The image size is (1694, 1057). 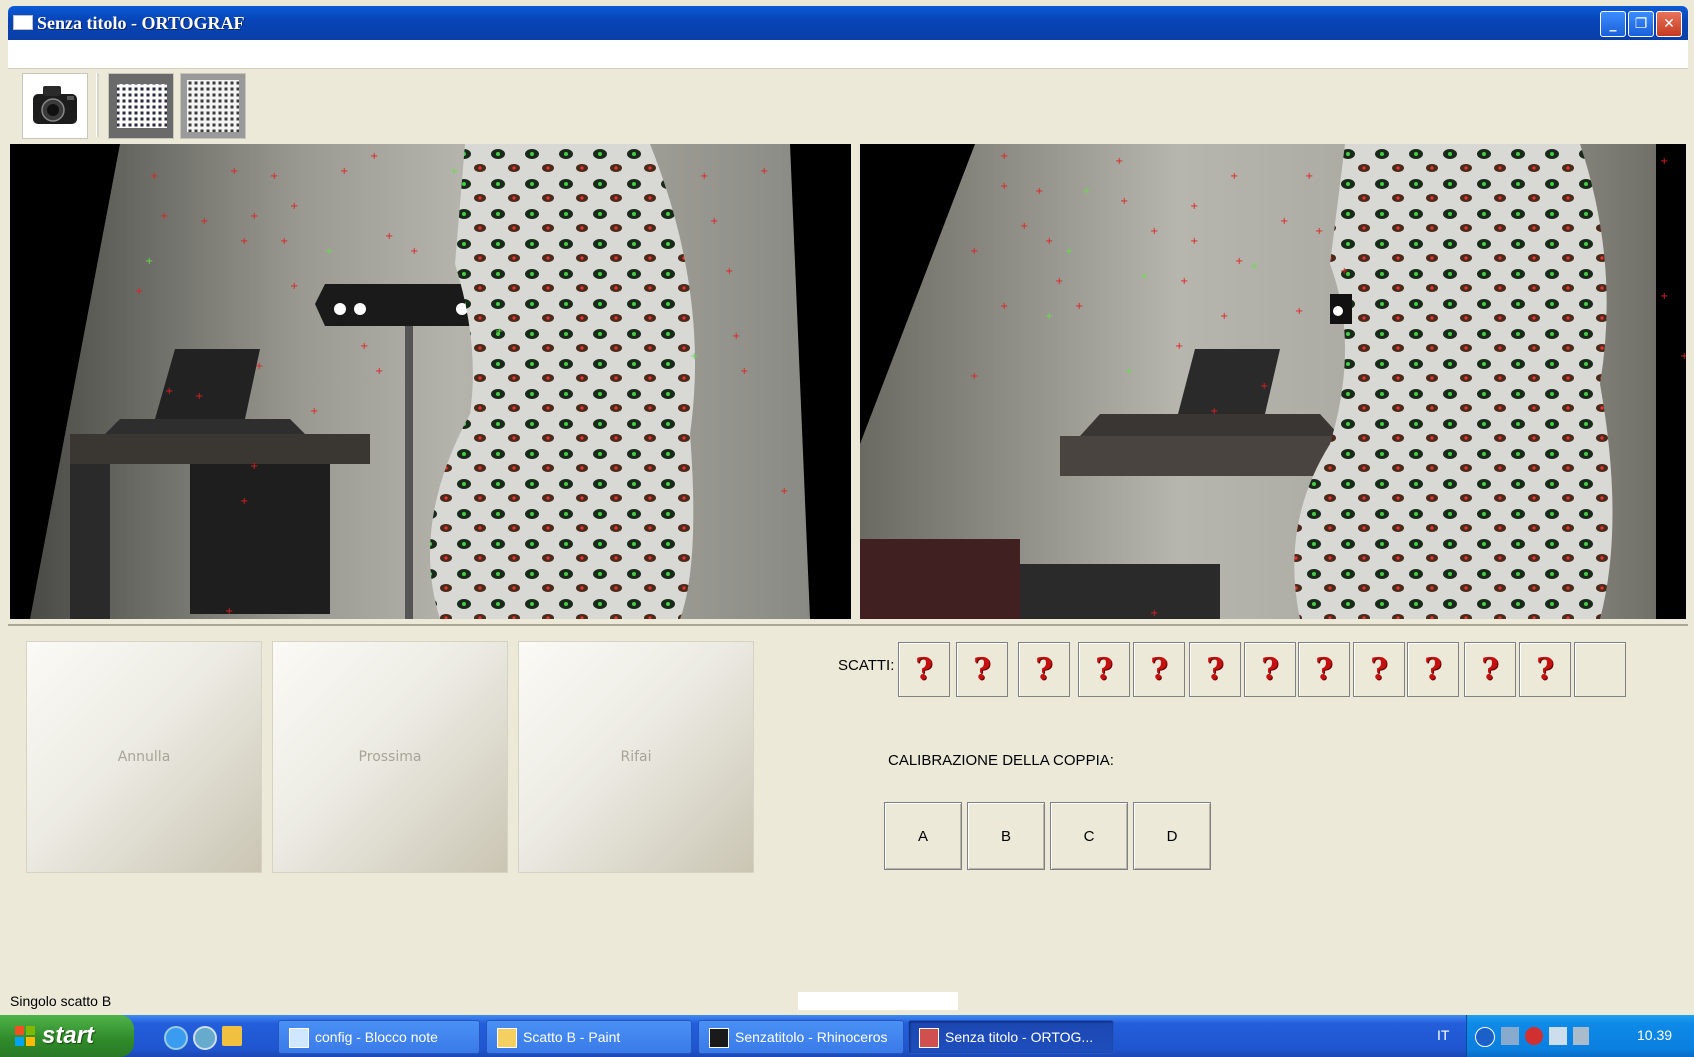 What do you see at coordinates (801, 1037) in the screenshot?
I see `task-rhinoceros: Senzatitolo - Rhinoceros` at bounding box center [801, 1037].